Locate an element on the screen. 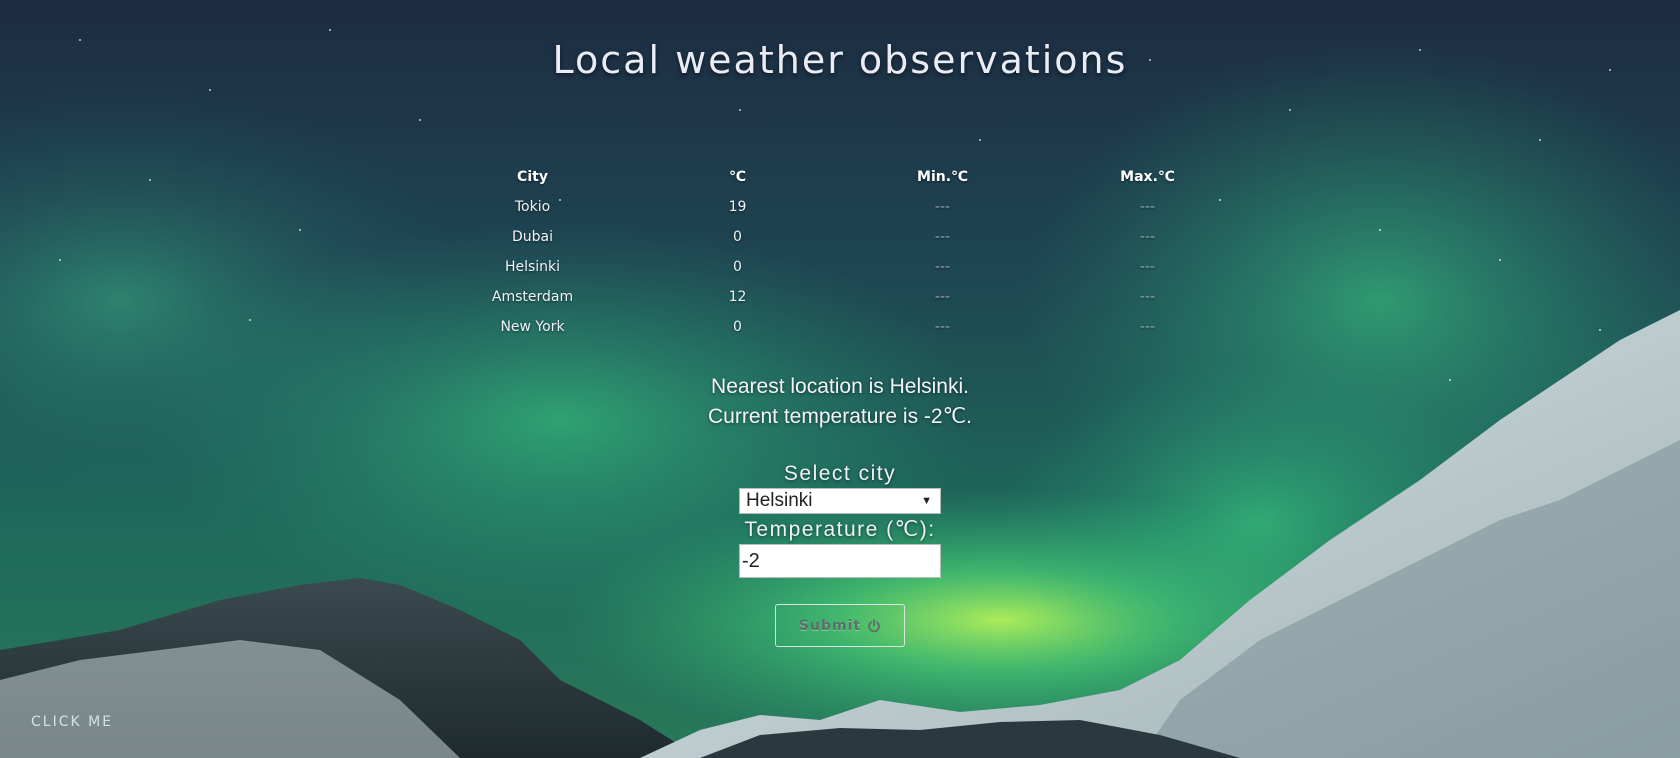 The width and height of the screenshot is (1680, 758). column-header-city: City is located at coordinates (532, 177).